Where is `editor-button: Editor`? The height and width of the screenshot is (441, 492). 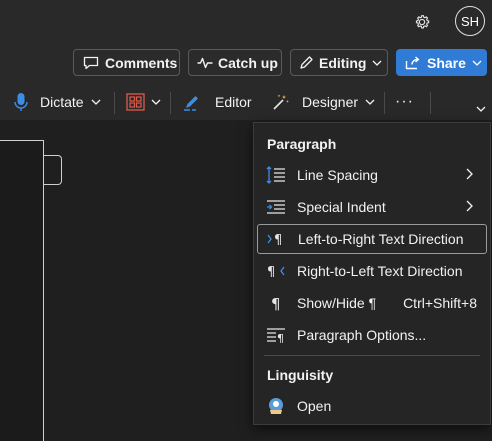 editor-button: Editor is located at coordinates (217, 102).